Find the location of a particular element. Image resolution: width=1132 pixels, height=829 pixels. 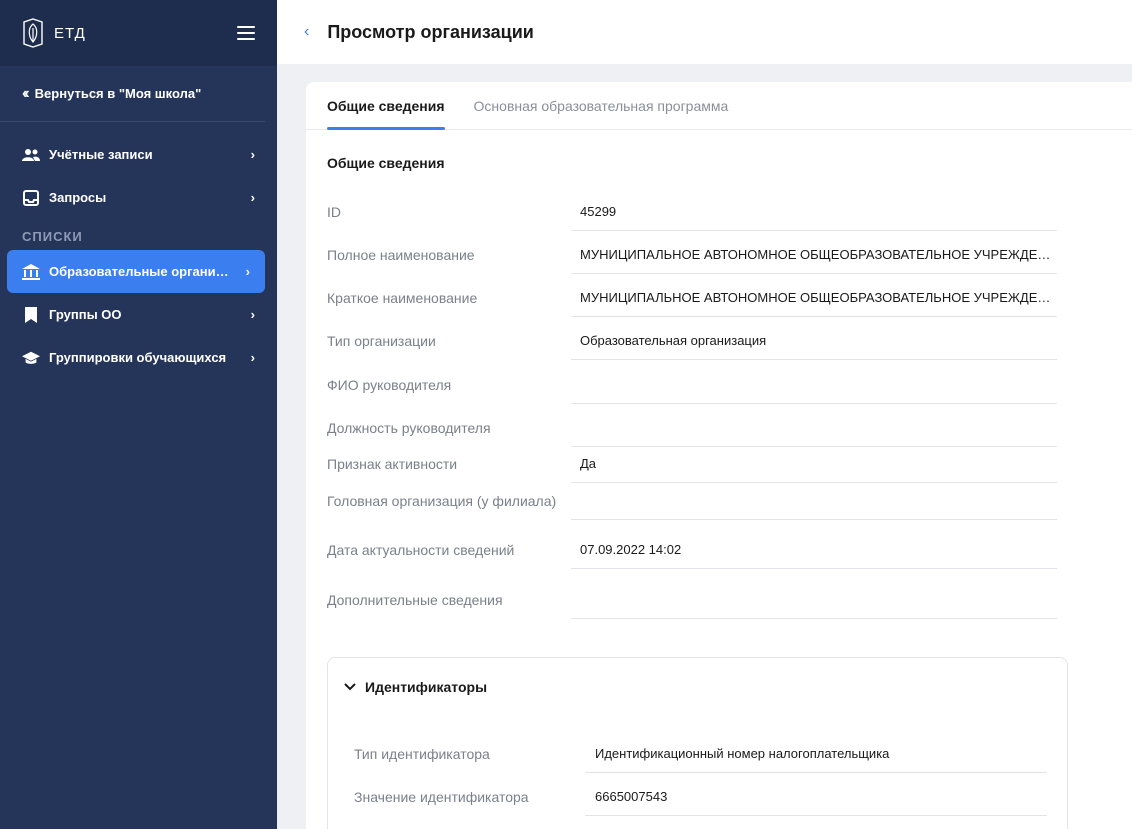

back-to-school-link: ‹‹ Вернуться в "Моя школа" is located at coordinates (132, 94).